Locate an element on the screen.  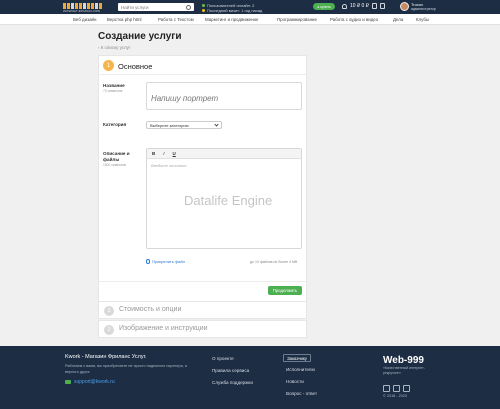
footer-link-support: Служба поддержки is located at coordinates (232, 382).